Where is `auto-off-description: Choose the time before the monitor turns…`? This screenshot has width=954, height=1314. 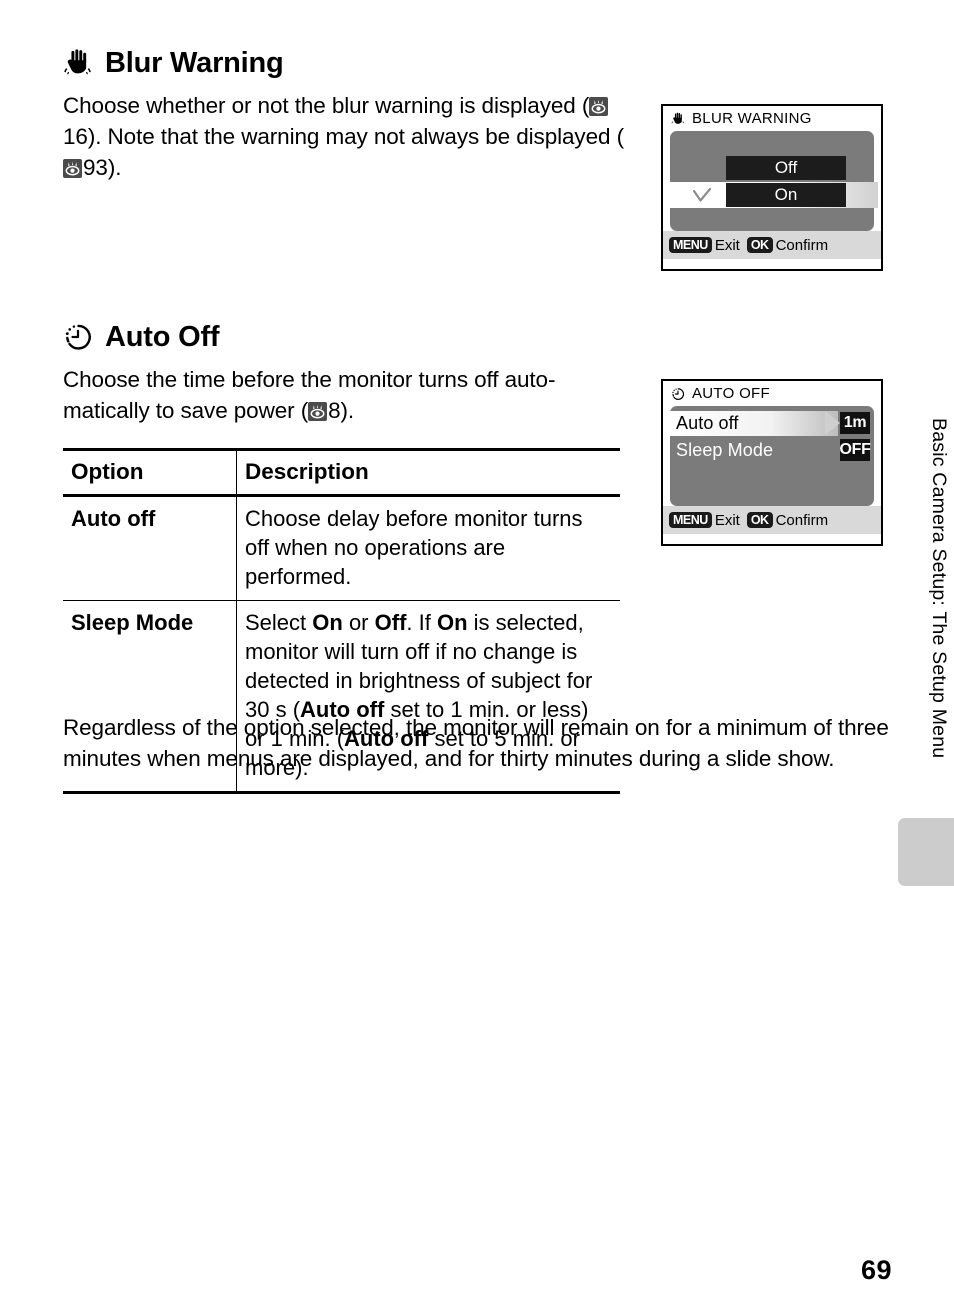
auto-off-description: Choose the time before the monitor turns… is located at coordinates (348, 395).